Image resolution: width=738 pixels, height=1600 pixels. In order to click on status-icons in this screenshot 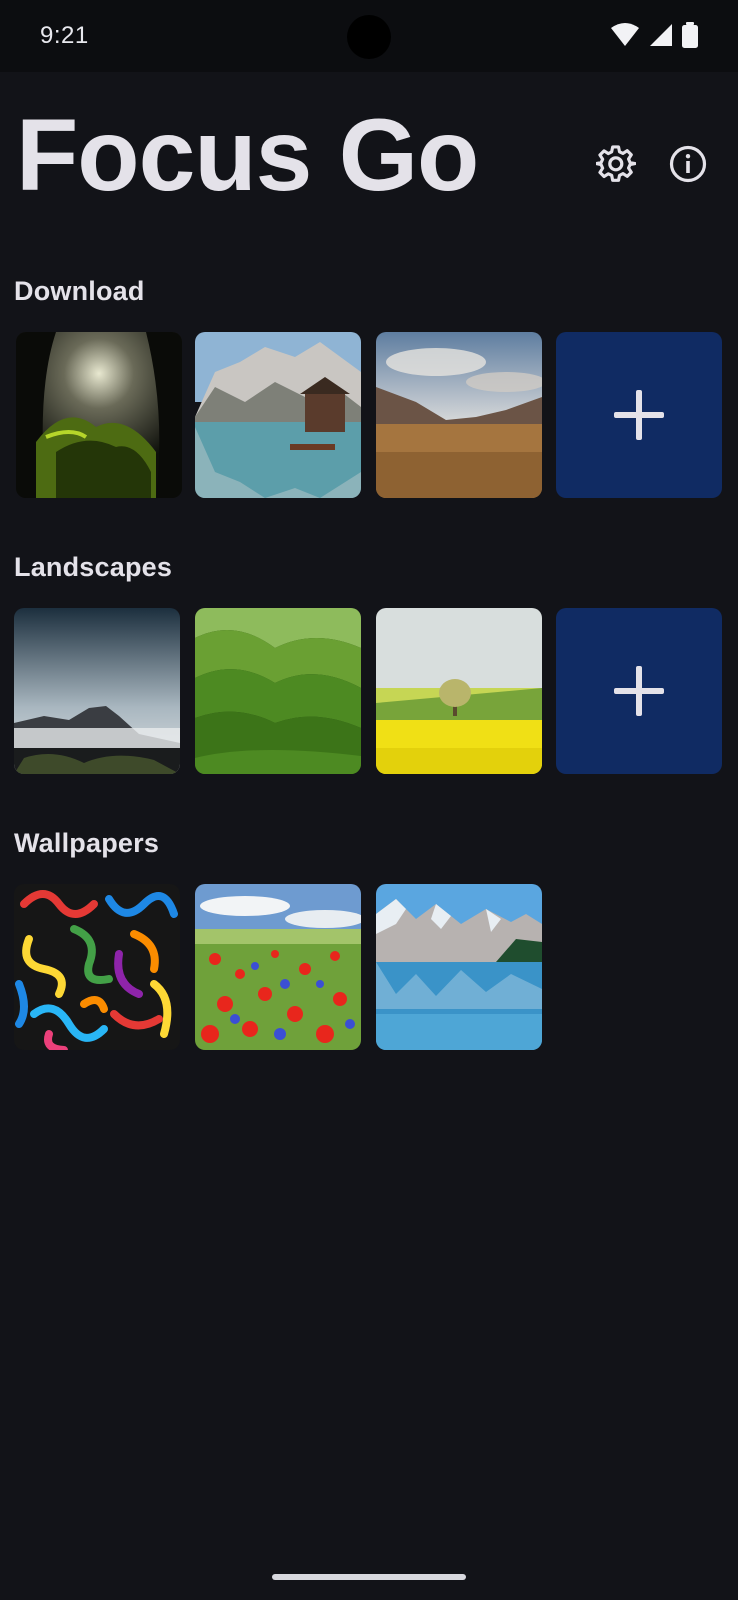, I will do `click(654, 35)`.